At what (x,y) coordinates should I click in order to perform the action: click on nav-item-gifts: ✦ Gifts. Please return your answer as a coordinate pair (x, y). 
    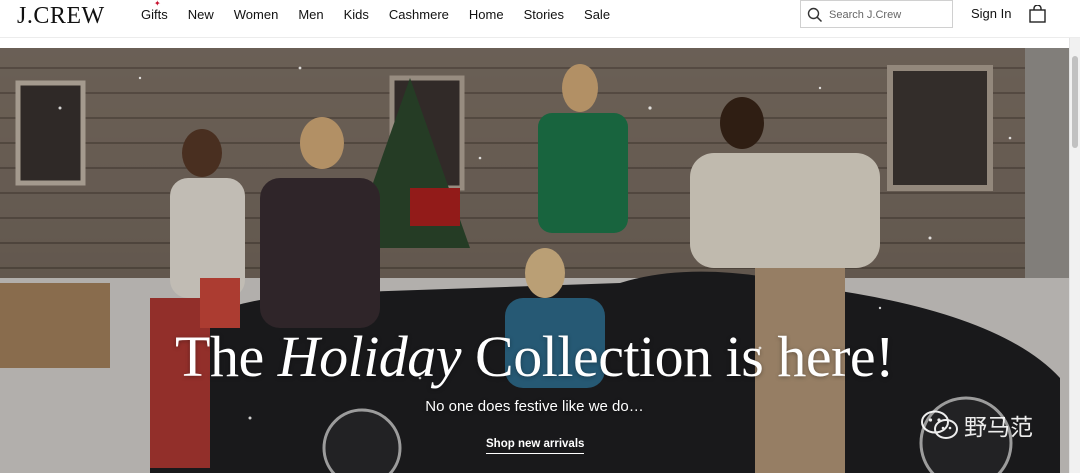
    Looking at the image, I should click on (154, 15).